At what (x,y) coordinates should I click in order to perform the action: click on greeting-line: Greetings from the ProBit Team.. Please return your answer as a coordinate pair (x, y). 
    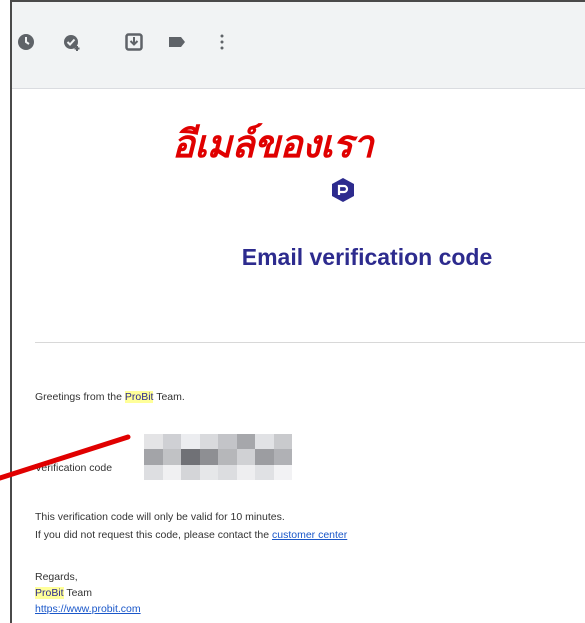
    Looking at the image, I should click on (110, 397).